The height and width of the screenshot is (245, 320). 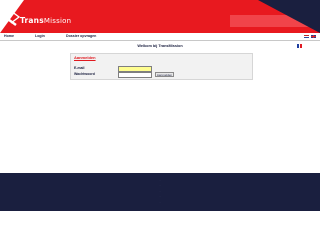 I want to click on en-flag-icon, so click(x=313, y=36).